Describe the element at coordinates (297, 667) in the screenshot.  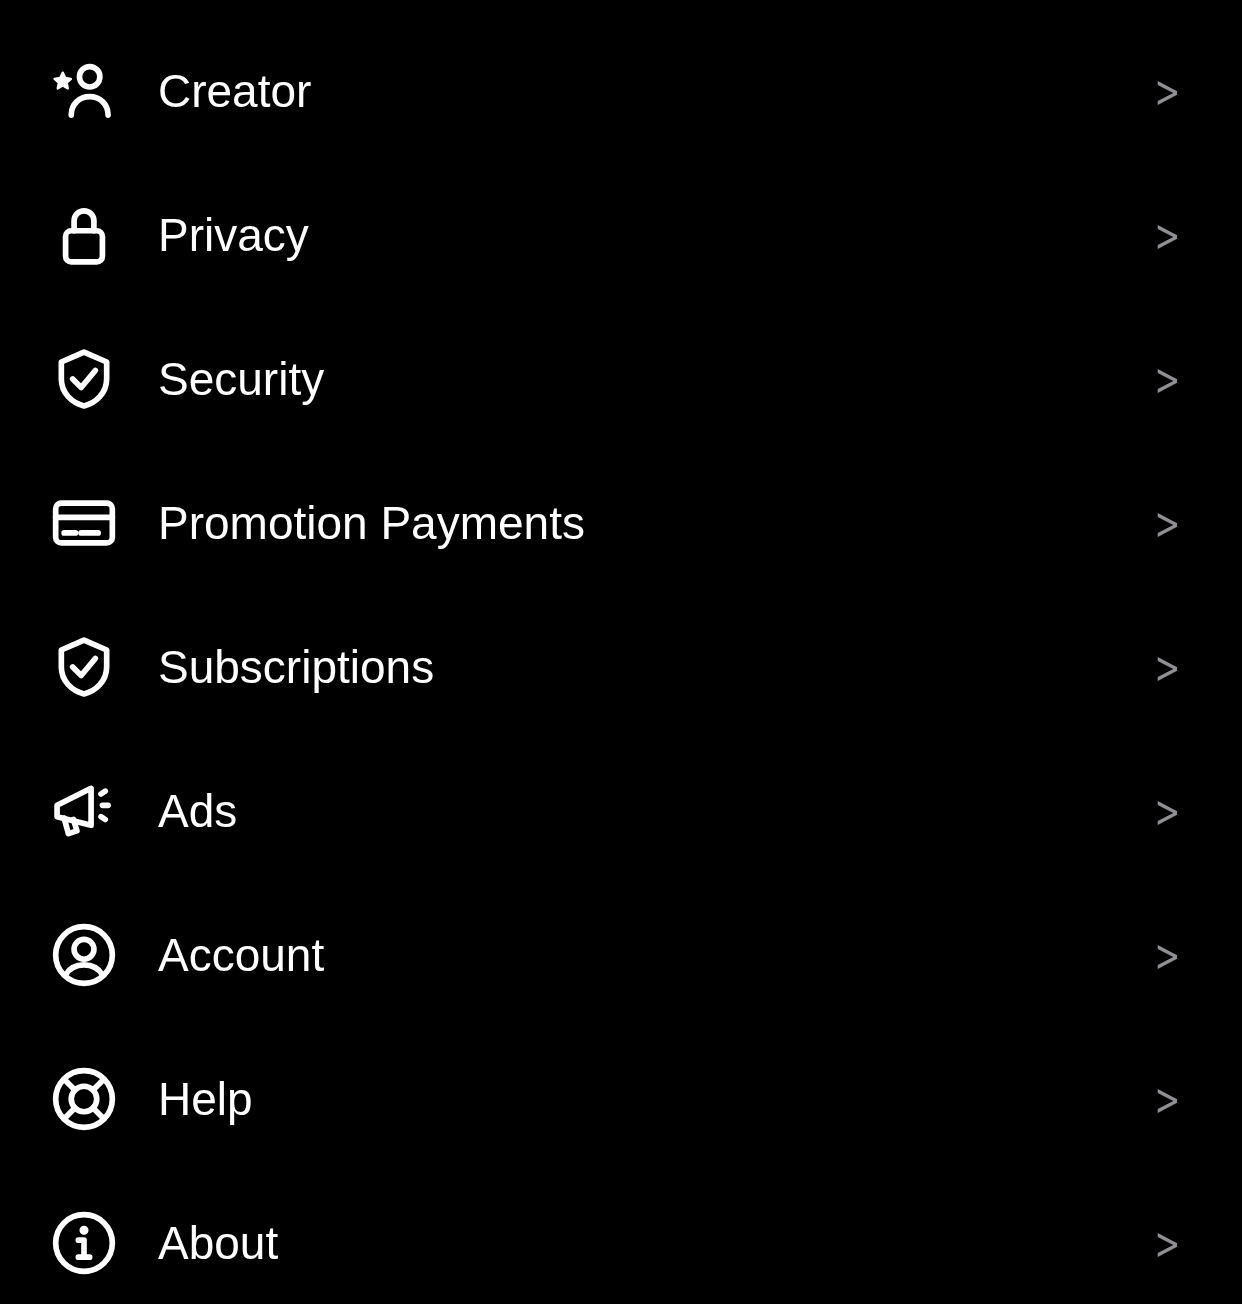
I see `menu-label: Subscriptions` at that location.